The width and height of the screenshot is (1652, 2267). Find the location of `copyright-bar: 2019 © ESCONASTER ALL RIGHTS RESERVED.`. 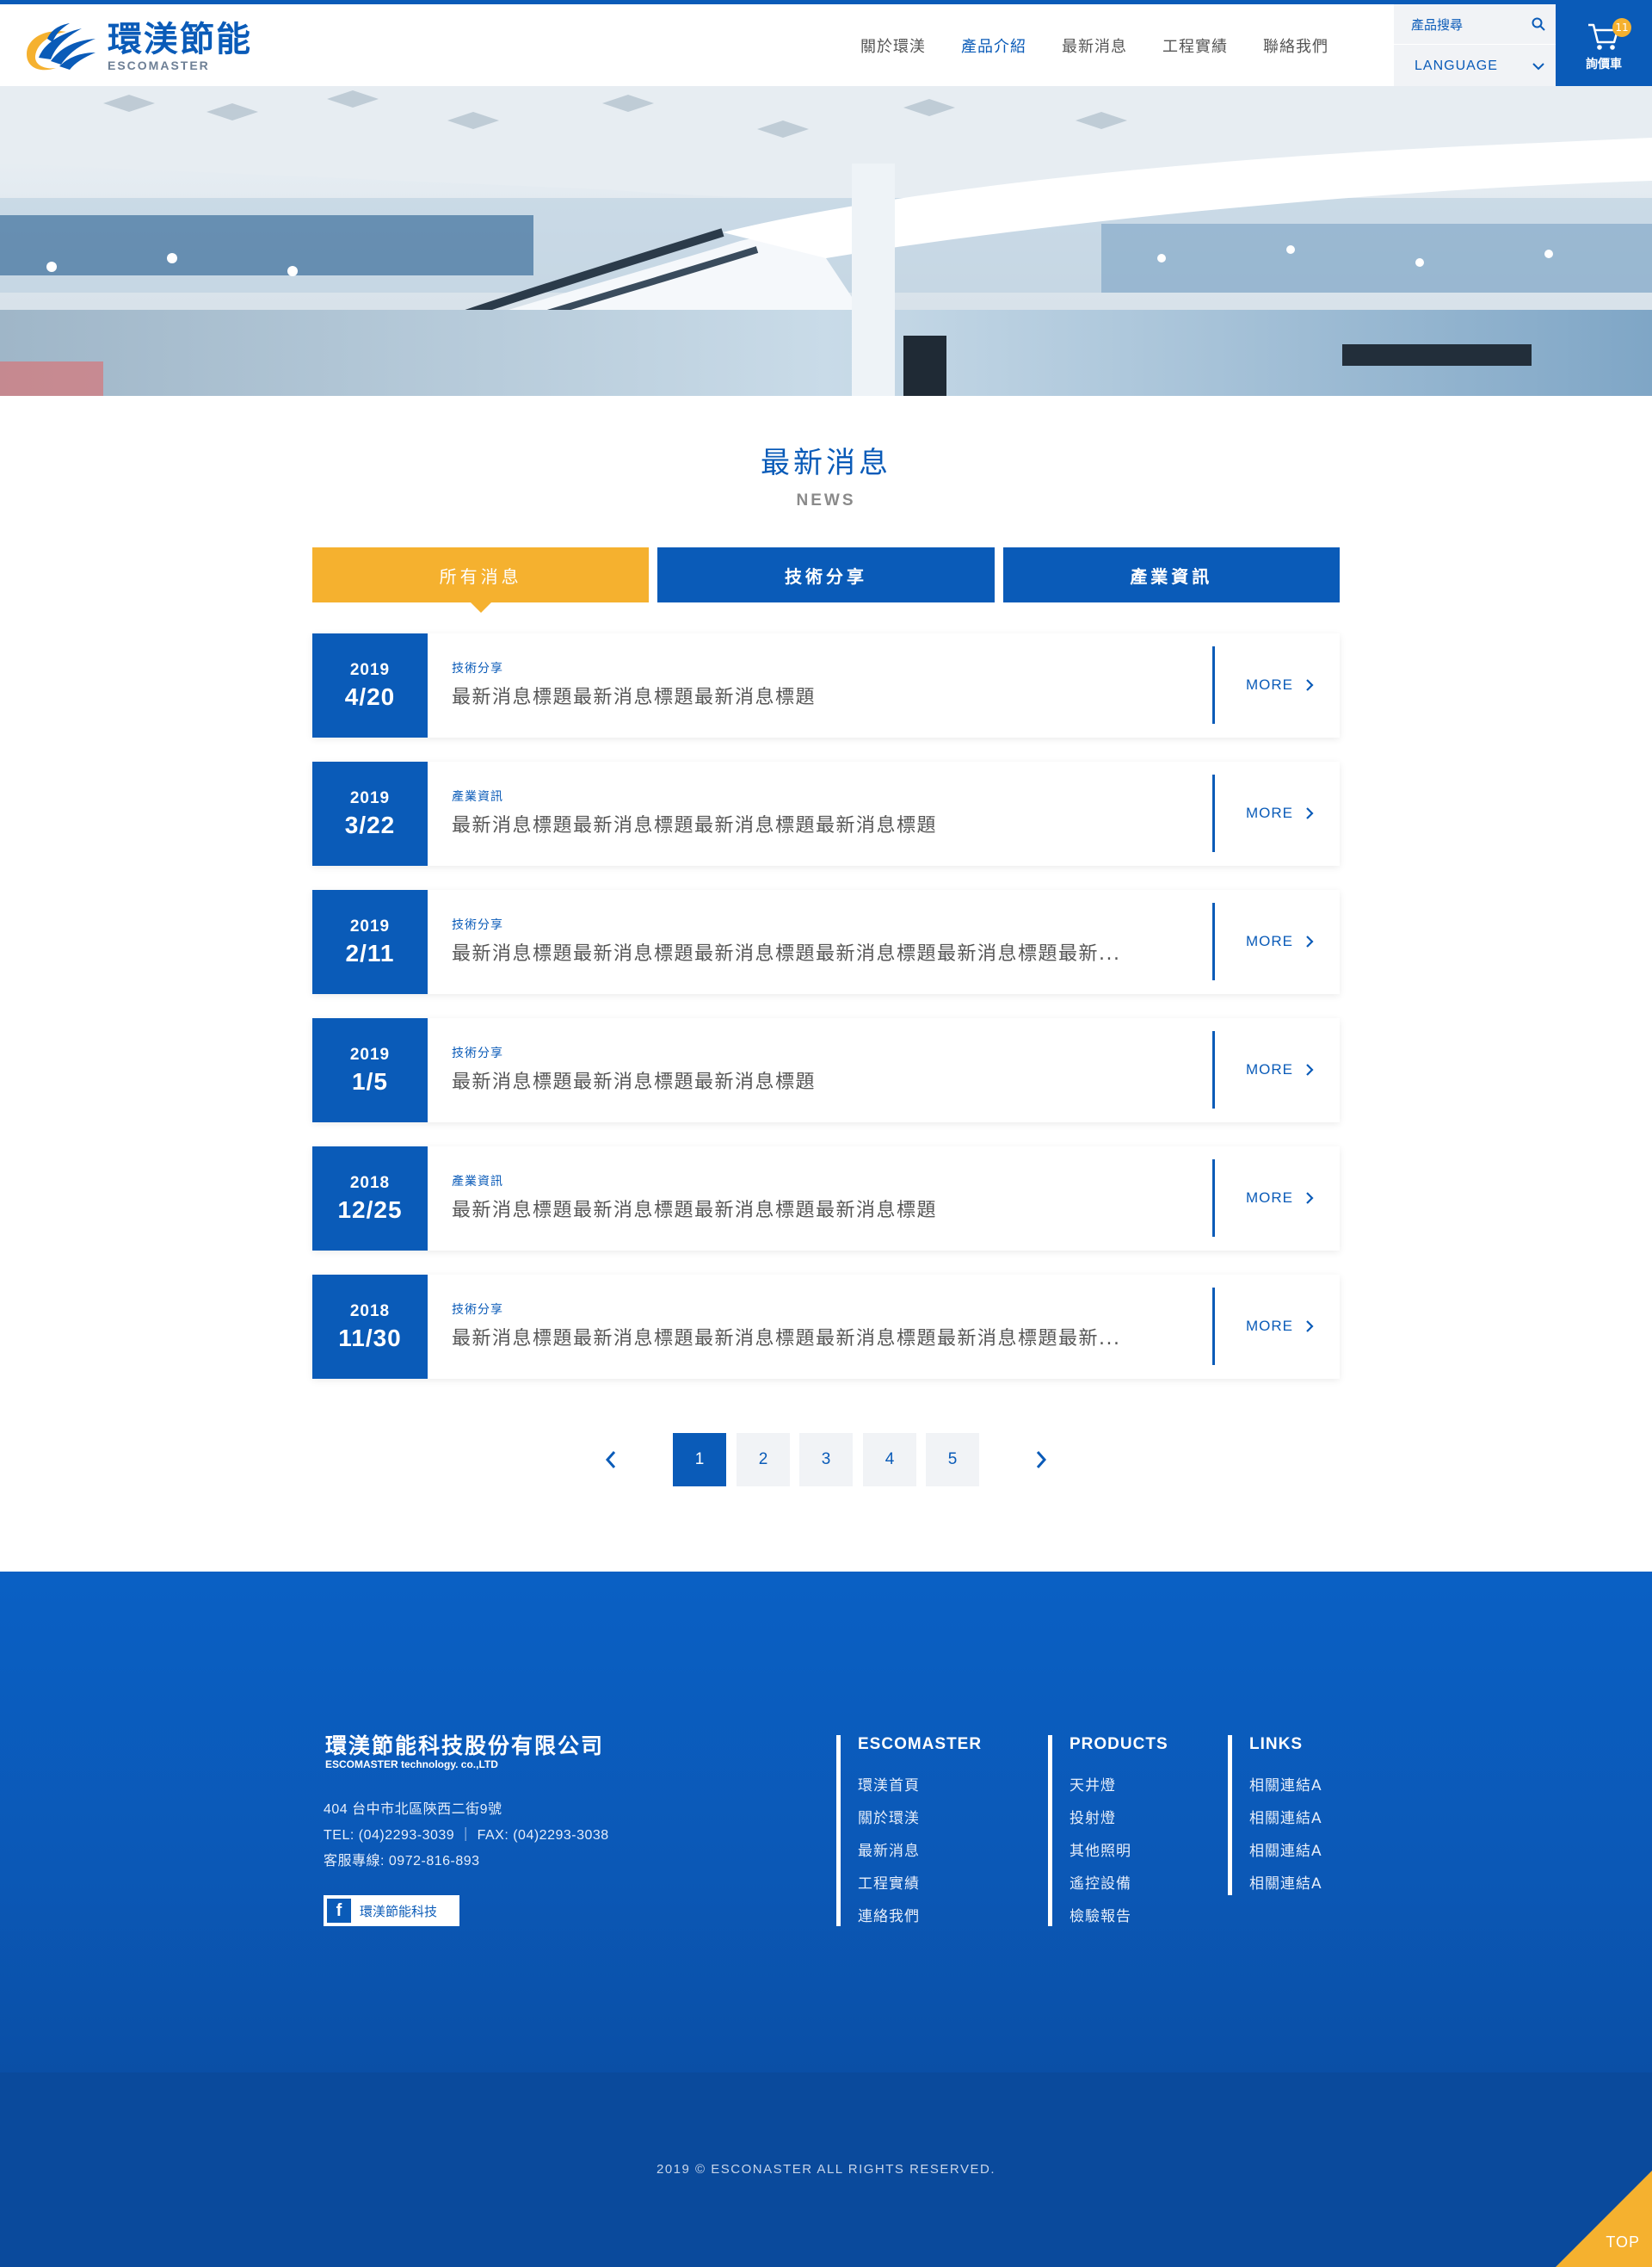

copyright-bar: 2019 © ESCONASTER ALL RIGHTS RESERVED. is located at coordinates (826, 2169).